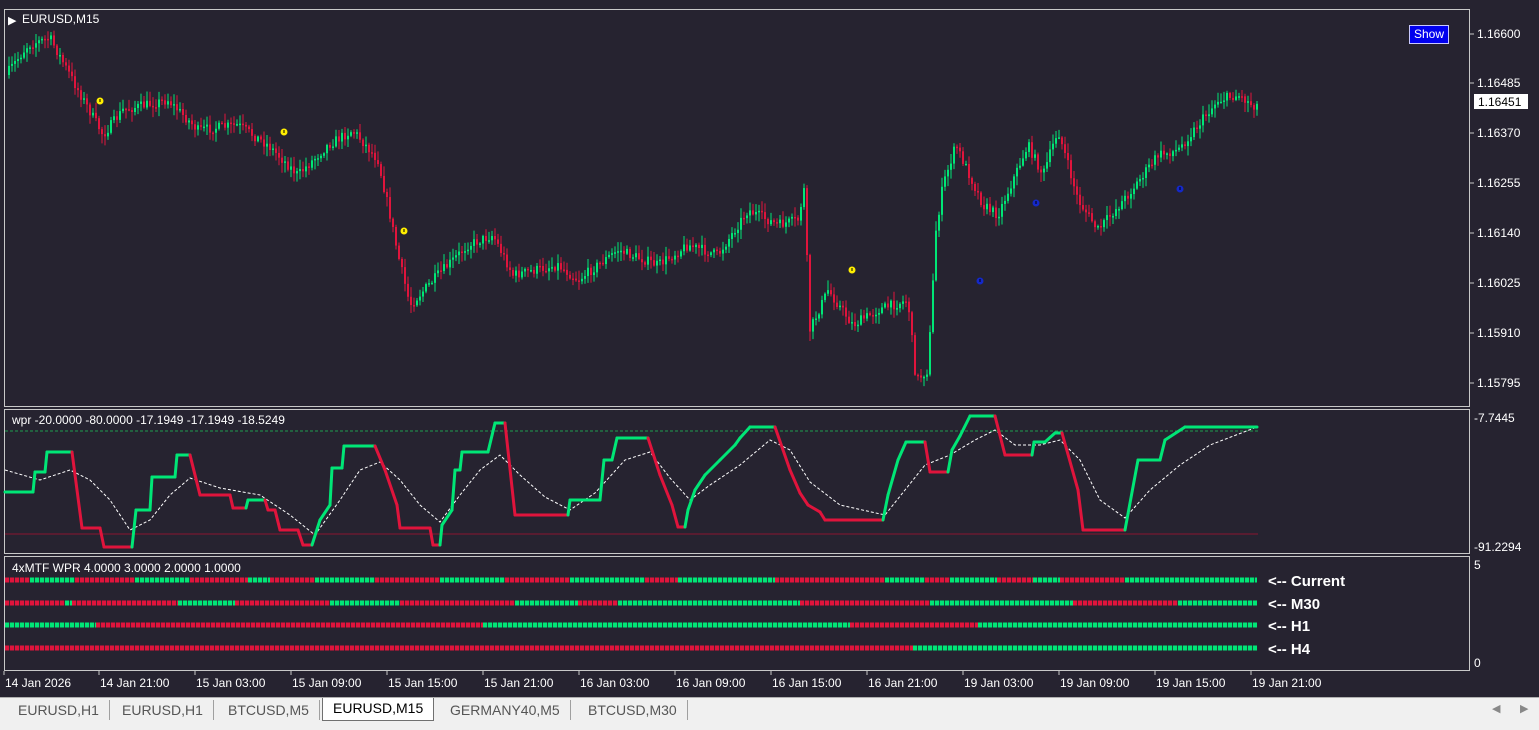 The height and width of the screenshot is (730, 1539). Describe the element at coordinates (1500, 102) in the screenshot. I see `current-price-label: 1.16451` at that location.